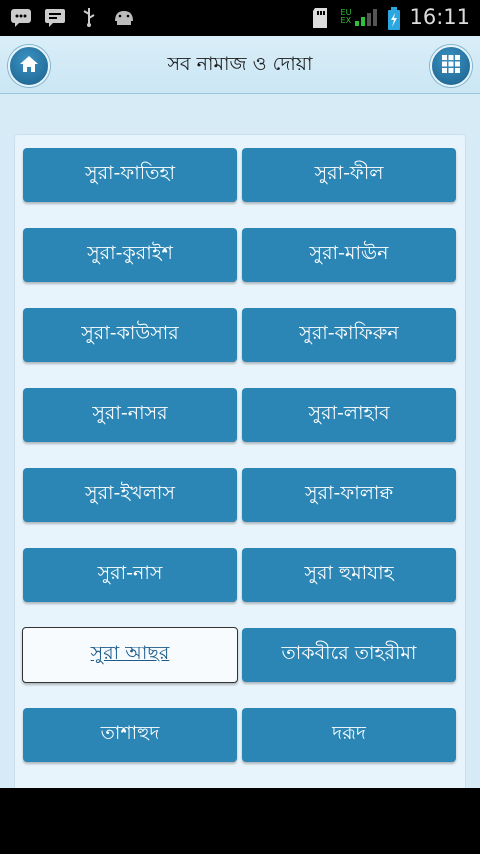 The width and height of the screenshot is (480, 854). Describe the element at coordinates (346, 20) in the screenshot. I see `network-type-bottom: EX` at that location.